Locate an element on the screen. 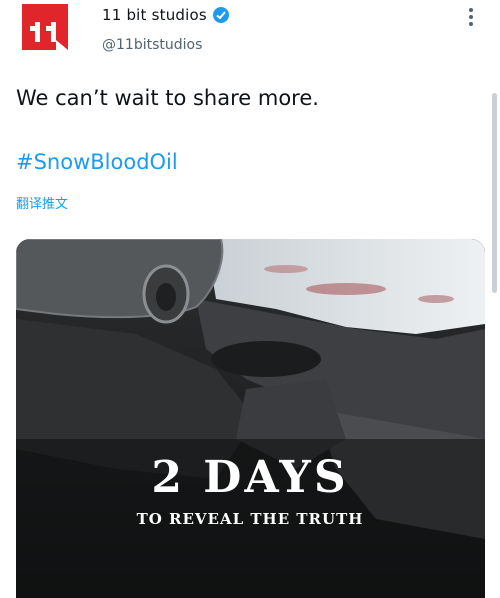 Image resolution: width=500 pixels, height=598 pixels. account-name-row: 11 bit studios is located at coordinates (166, 15).